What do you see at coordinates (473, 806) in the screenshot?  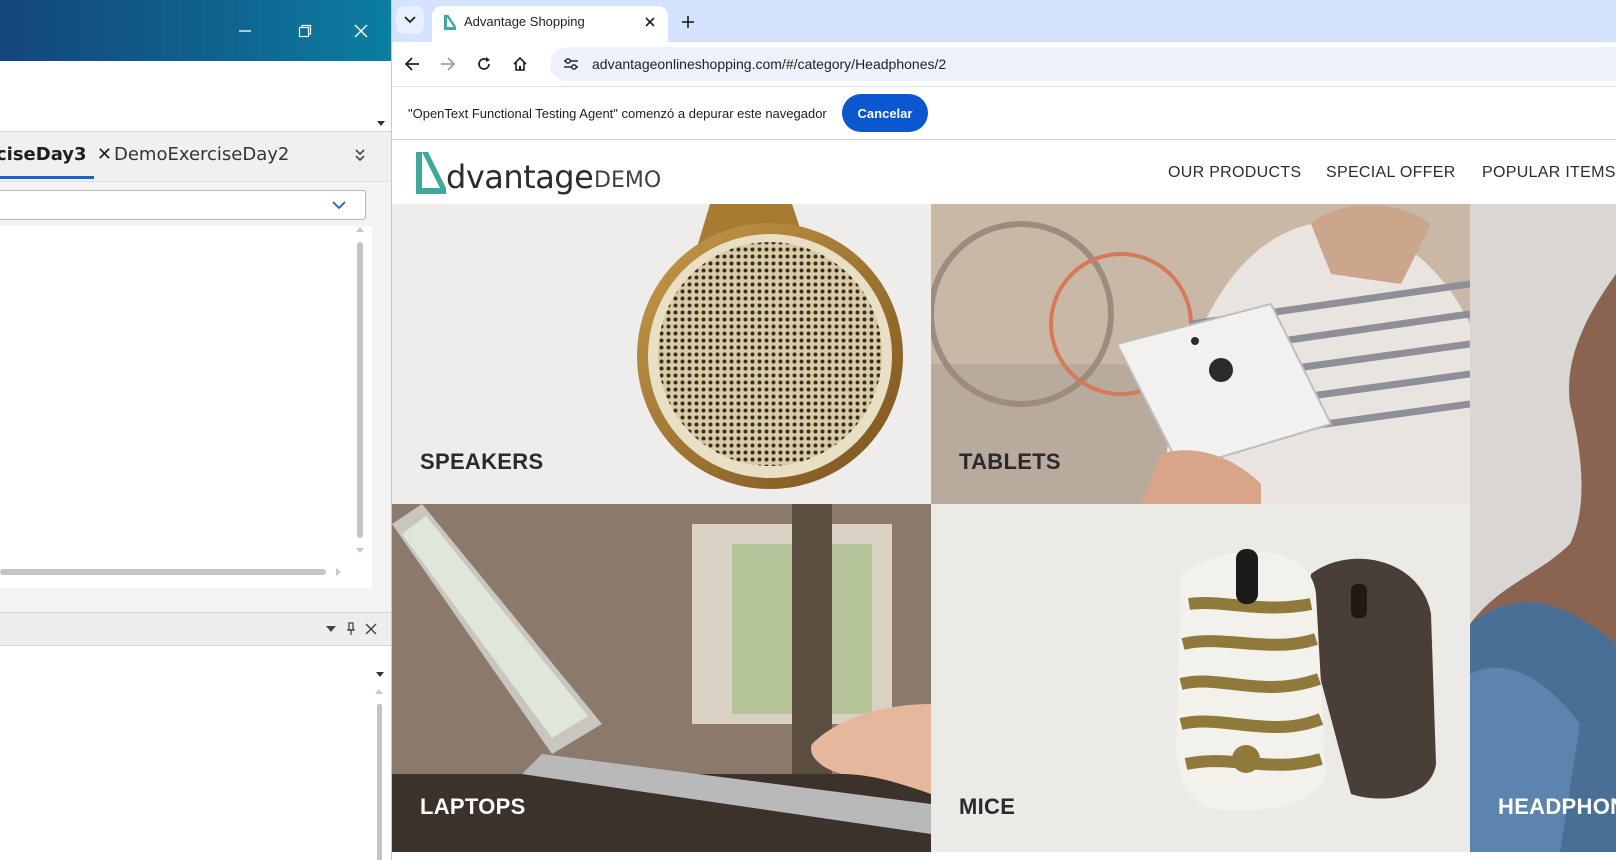 I see `category-label: LAPTOPS` at bounding box center [473, 806].